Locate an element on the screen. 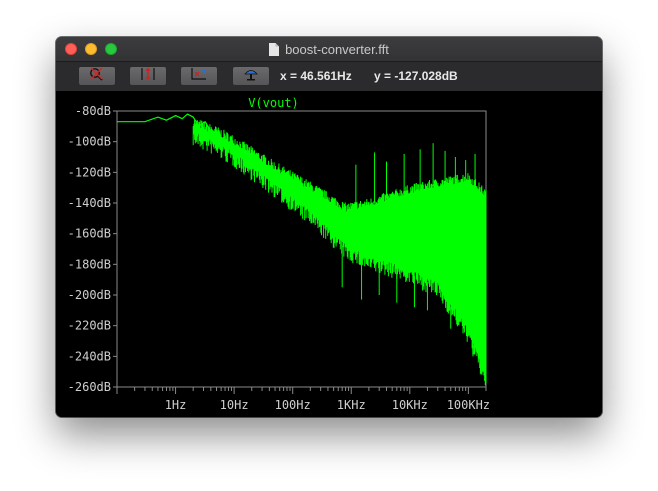 The image size is (658, 491). y-tick-label: -180dB is located at coordinates (89, 264).